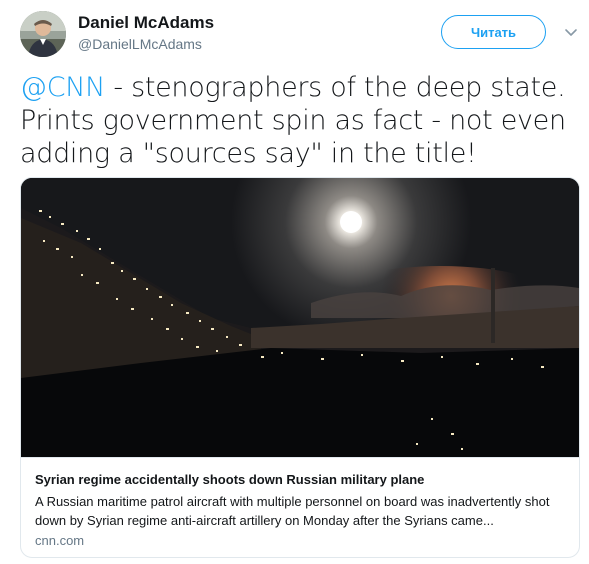 The height and width of the screenshot is (564, 589). I want to click on author-name: Daniel McAdams, so click(146, 23).